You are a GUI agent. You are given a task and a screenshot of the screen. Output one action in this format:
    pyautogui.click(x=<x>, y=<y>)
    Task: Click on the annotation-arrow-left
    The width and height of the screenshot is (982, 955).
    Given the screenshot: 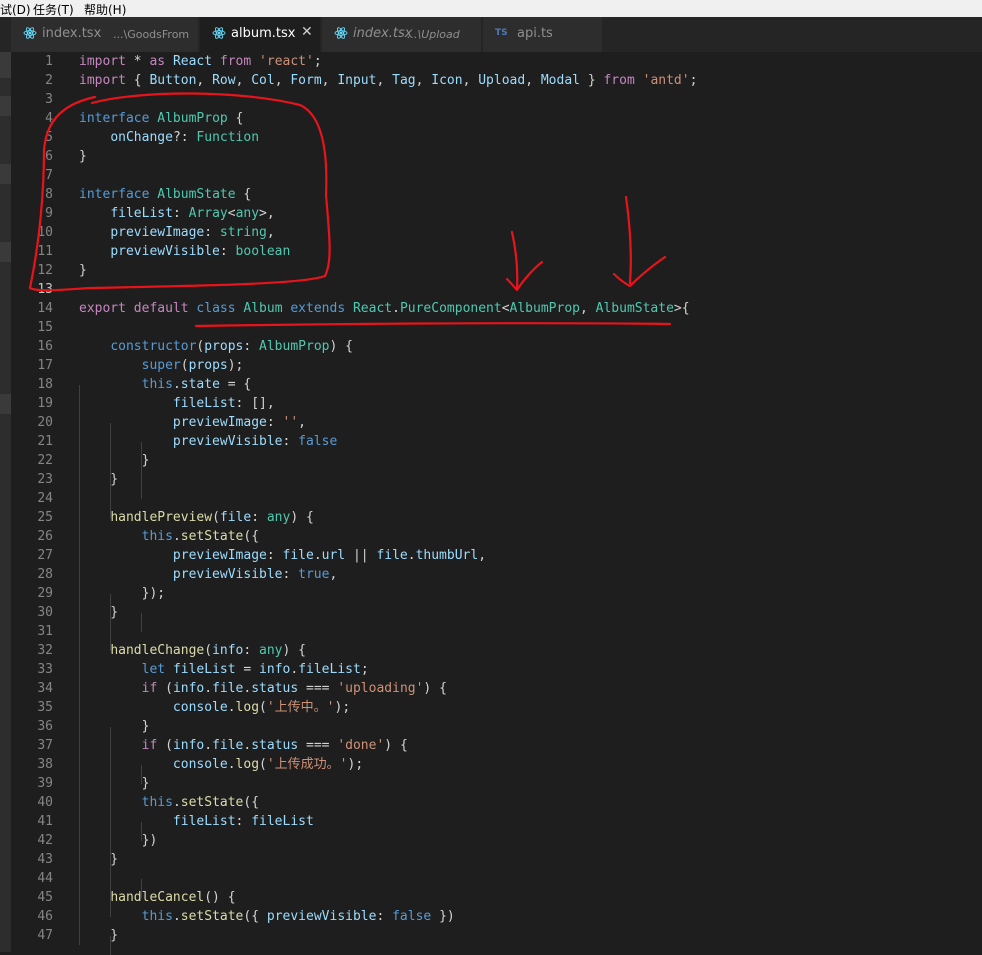 What is the action you would take?
    pyautogui.click(x=524, y=261)
    